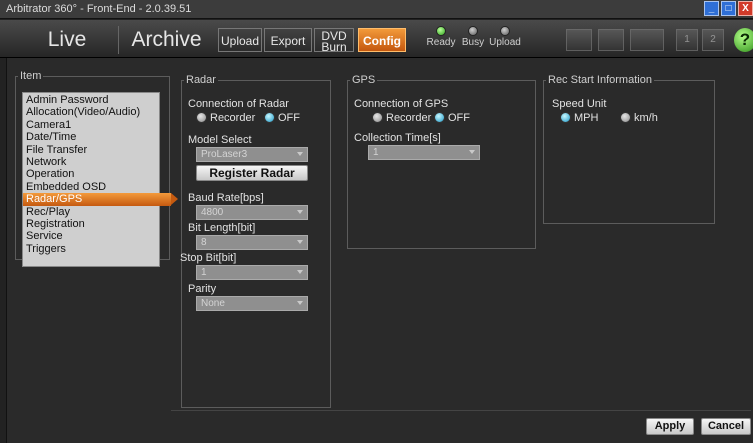  What do you see at coordinates (204, 242) in the screenshot?
I see `bit-length-value: 8` at bounding box center [204, 242].